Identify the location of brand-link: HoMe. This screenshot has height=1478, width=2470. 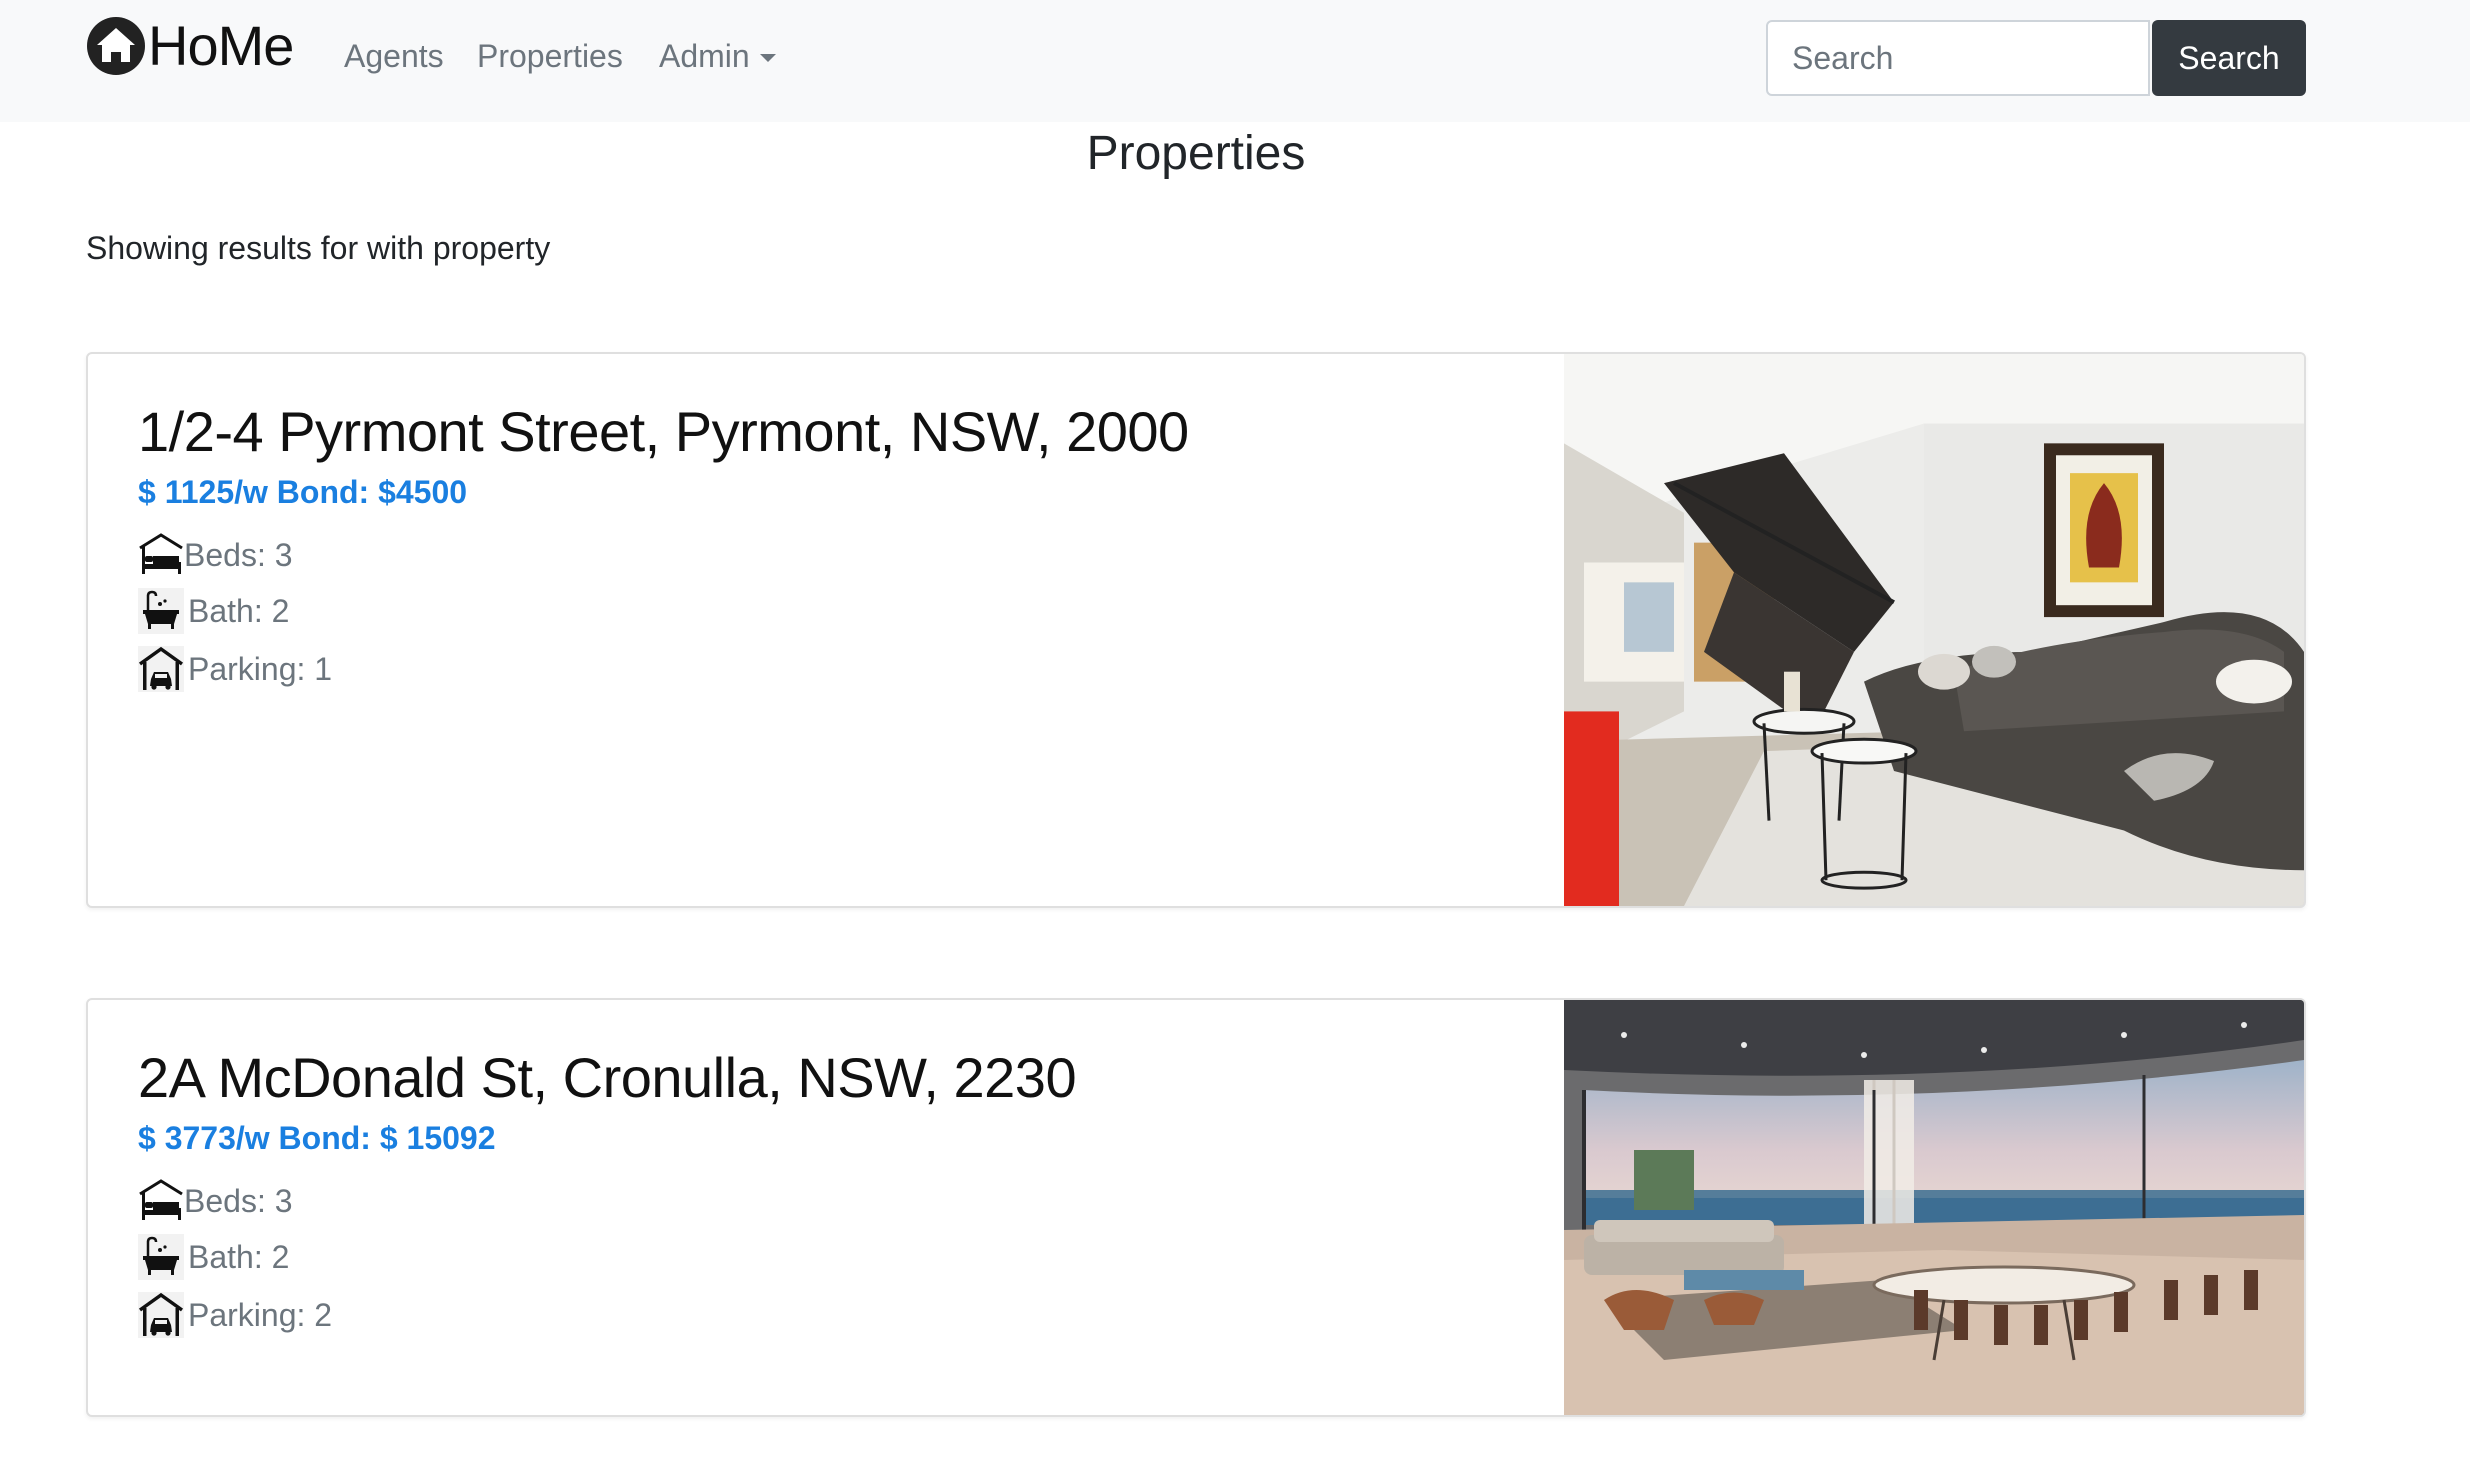
(190, 45).